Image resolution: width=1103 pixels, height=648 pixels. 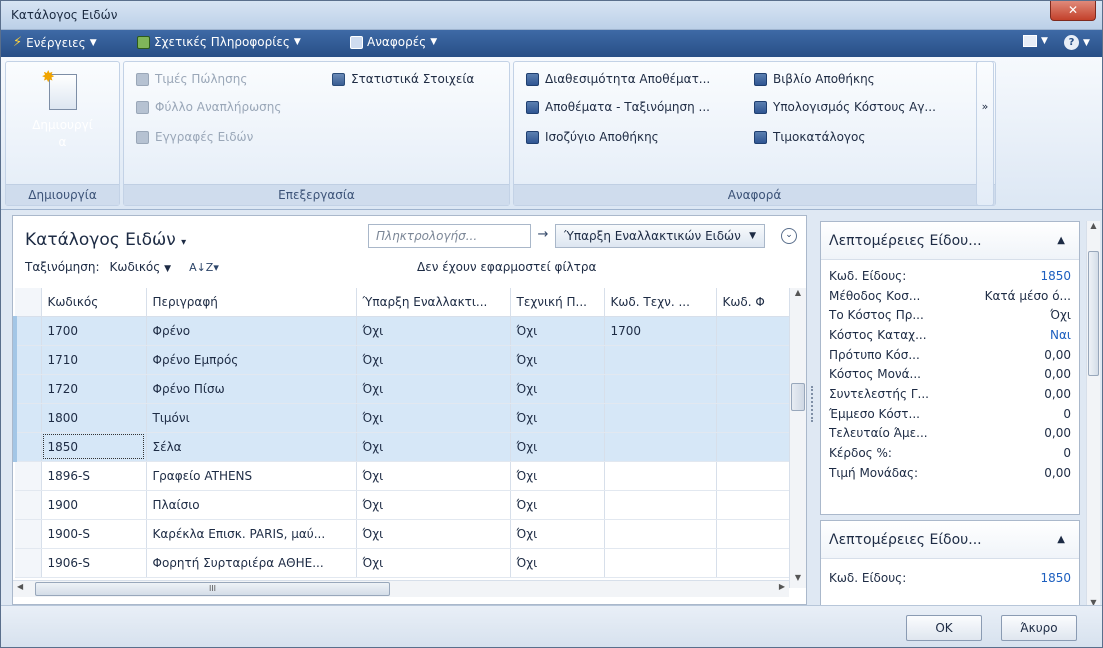 I want to click on related-info-icon, so click(x=143, y=42).